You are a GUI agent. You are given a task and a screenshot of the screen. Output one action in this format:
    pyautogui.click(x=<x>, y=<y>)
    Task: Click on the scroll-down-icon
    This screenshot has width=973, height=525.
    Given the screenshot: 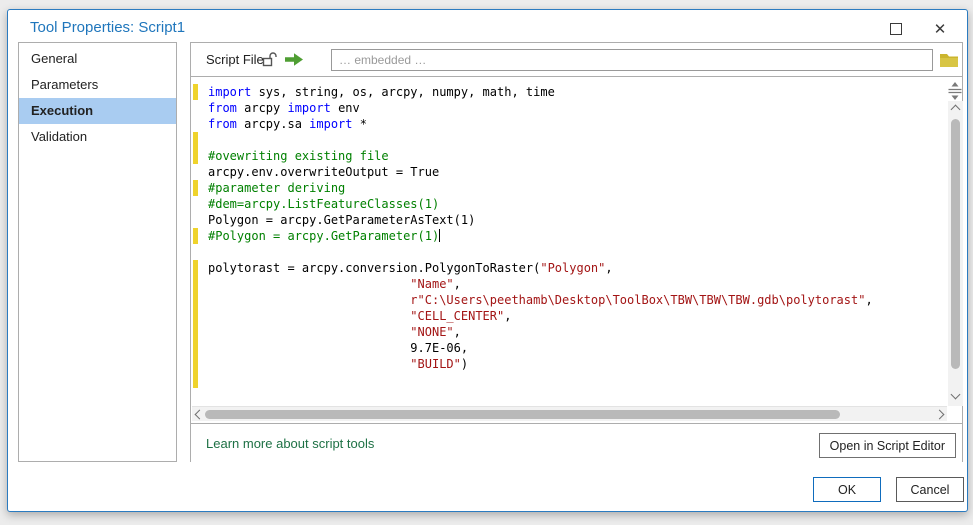 What is the action you would take?
    pyautogui.click(x=955, y=394)
    